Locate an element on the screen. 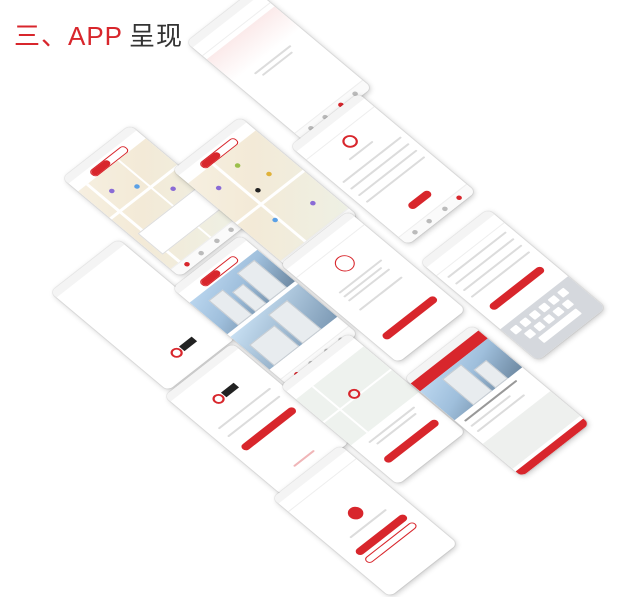 The width and height of the screenshot is (640, 597). profile-action-button is located at coordinates (420, 200).